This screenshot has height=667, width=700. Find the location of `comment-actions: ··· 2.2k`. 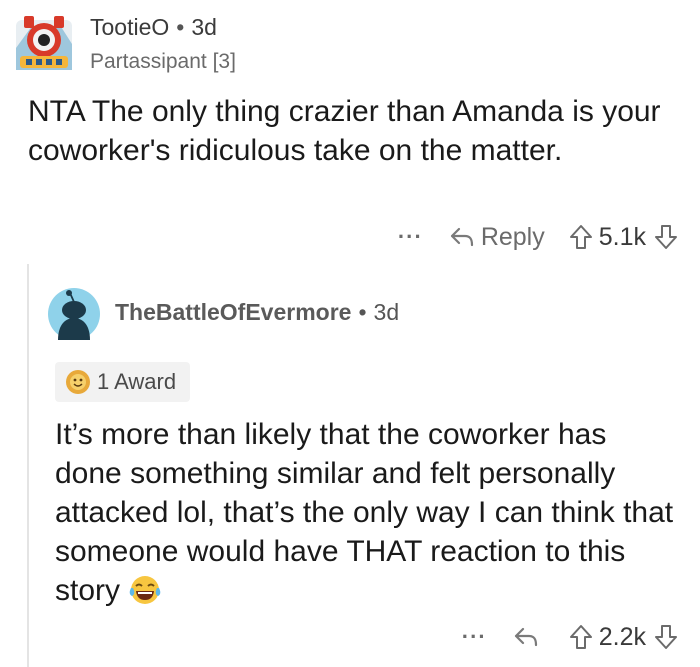

comment-actions: ··· 2.2k is located at coordinates (570, 637).